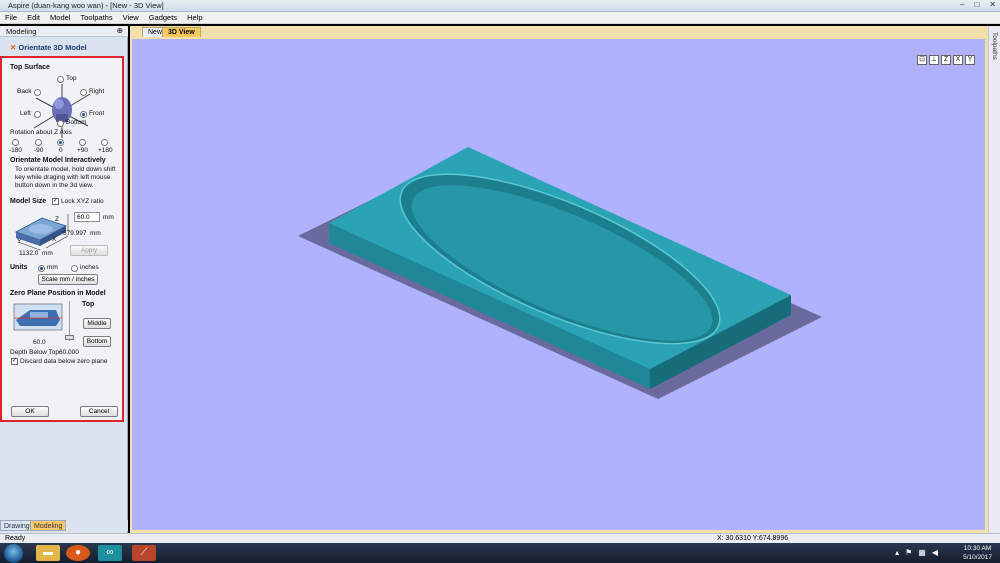  Describe the element at coordinates (52, 267) in the screenshot. I see `units-mm-label: mm` at that location.